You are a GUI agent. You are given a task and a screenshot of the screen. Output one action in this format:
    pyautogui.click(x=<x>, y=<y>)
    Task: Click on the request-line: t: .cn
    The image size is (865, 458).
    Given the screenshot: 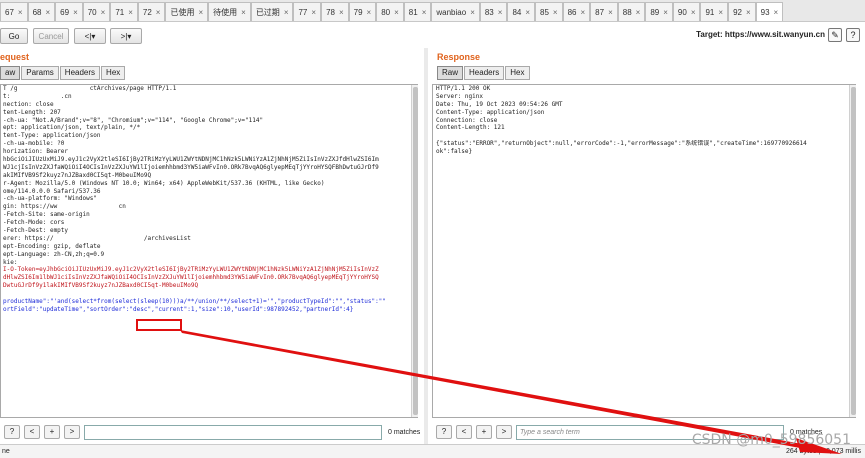 What is the action you would take?
    pyautogui.click(x=37, y=96)
    